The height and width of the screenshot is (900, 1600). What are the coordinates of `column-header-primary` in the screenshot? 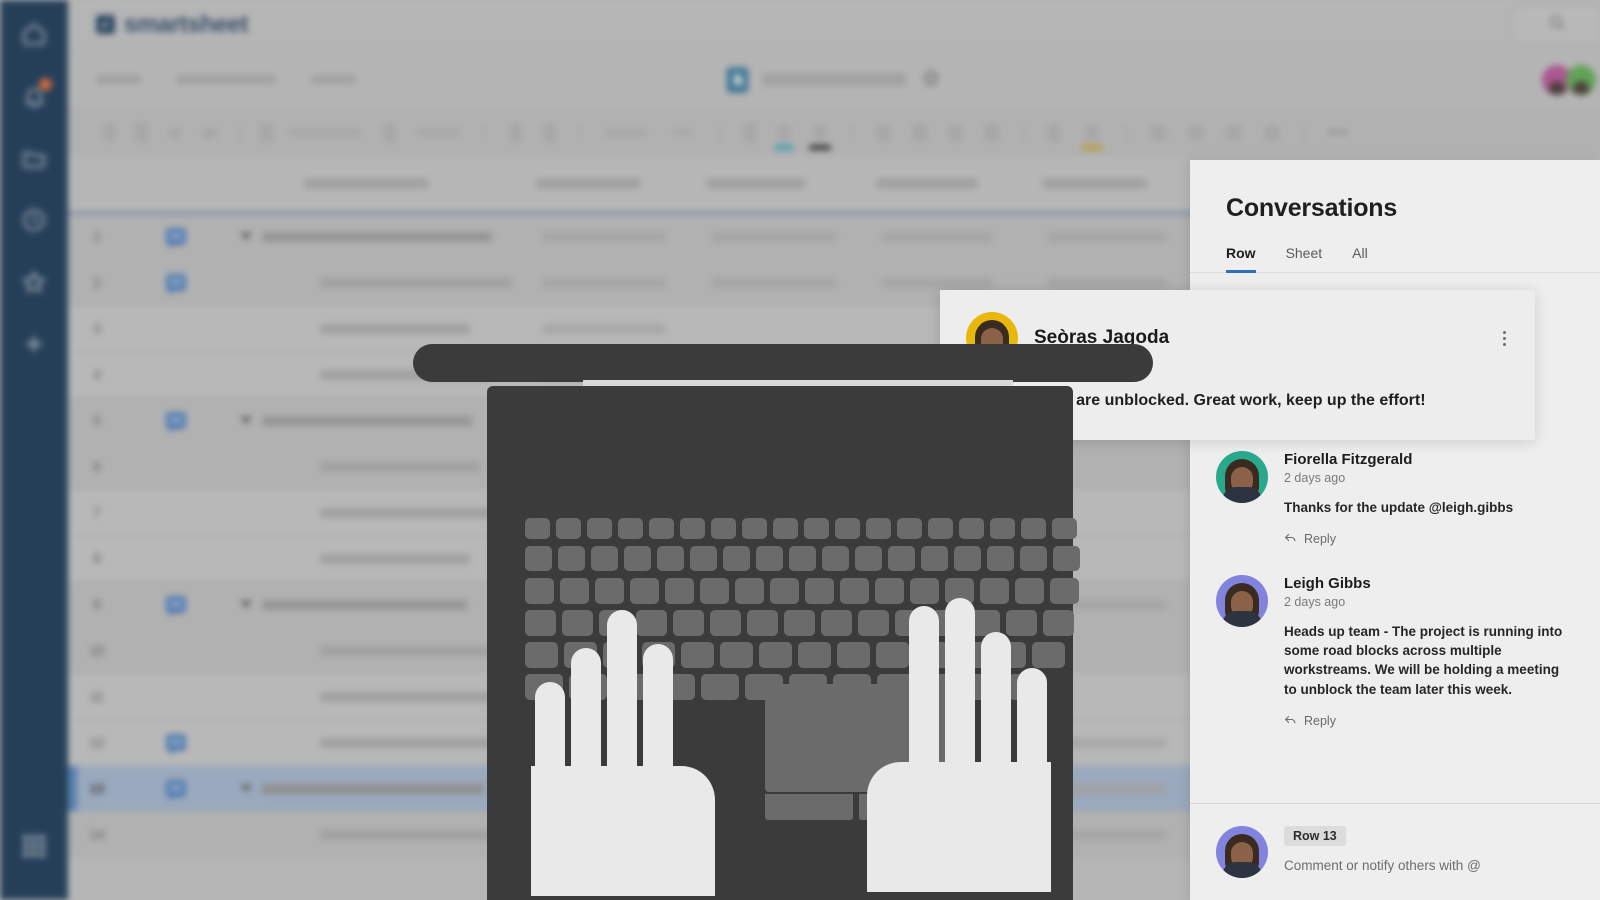 It's located at (366, 183).